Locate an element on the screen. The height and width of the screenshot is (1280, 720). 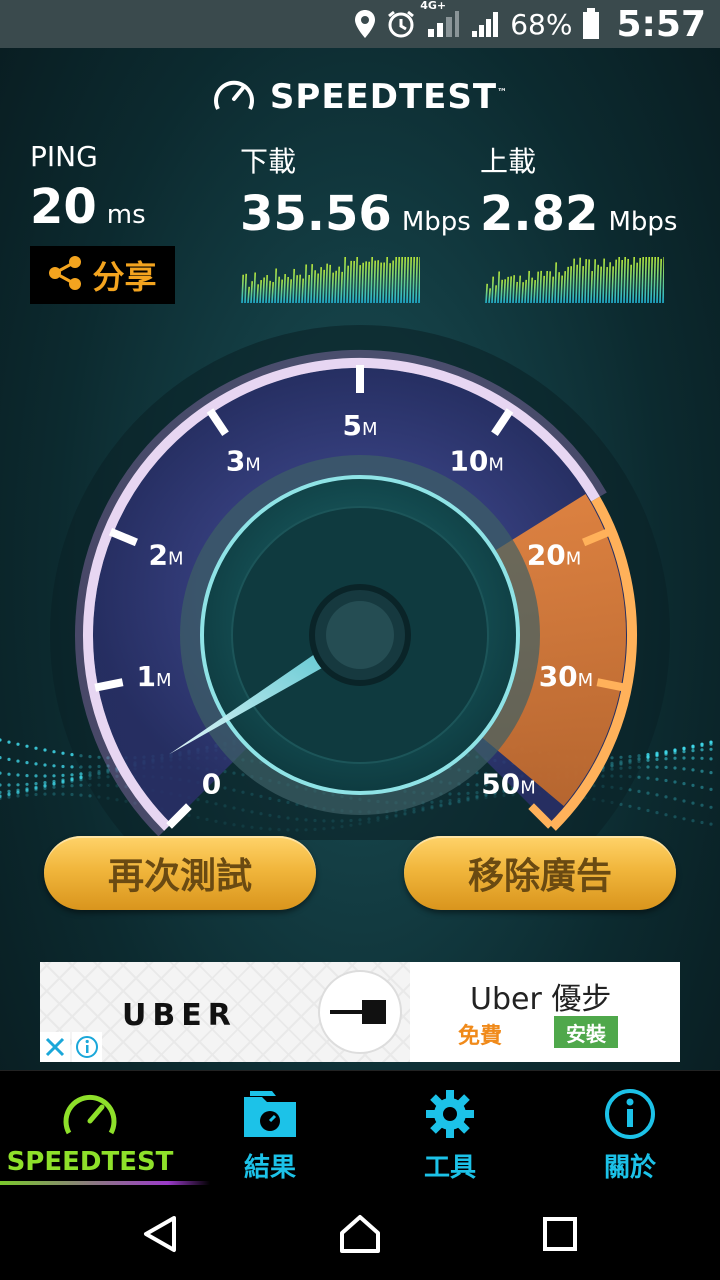
nav-speedtest: SPEEDTEST is located at coordinates (105, 1130).